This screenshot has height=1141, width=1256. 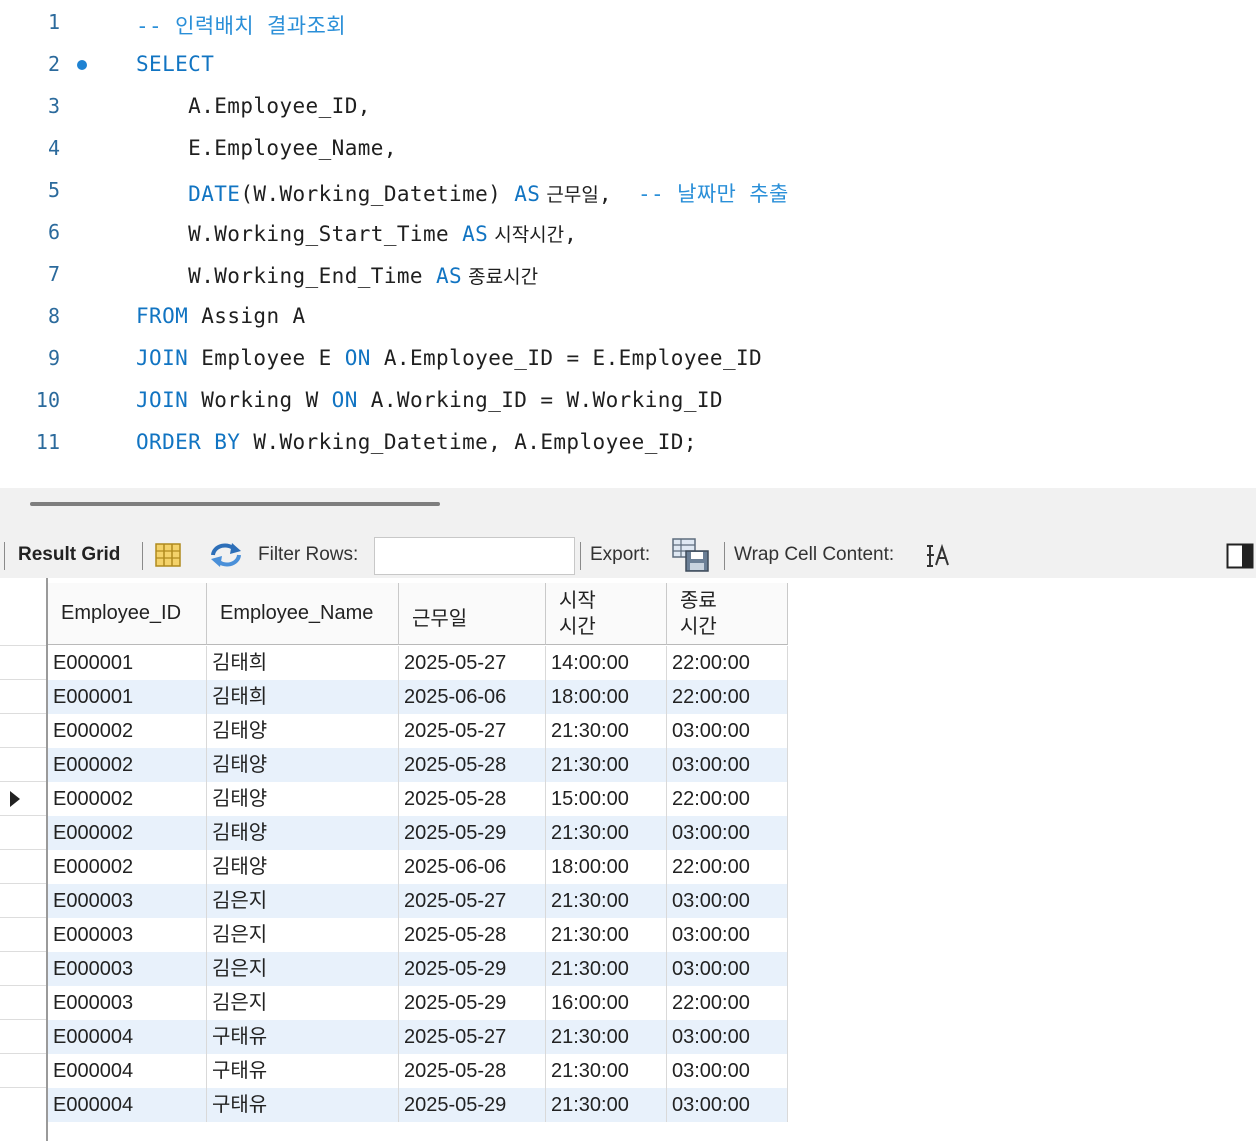 I want to click on table-row: E000001 김태희 2025-06-06 18:00:00 22:00:00, so click(x=418, y=697).